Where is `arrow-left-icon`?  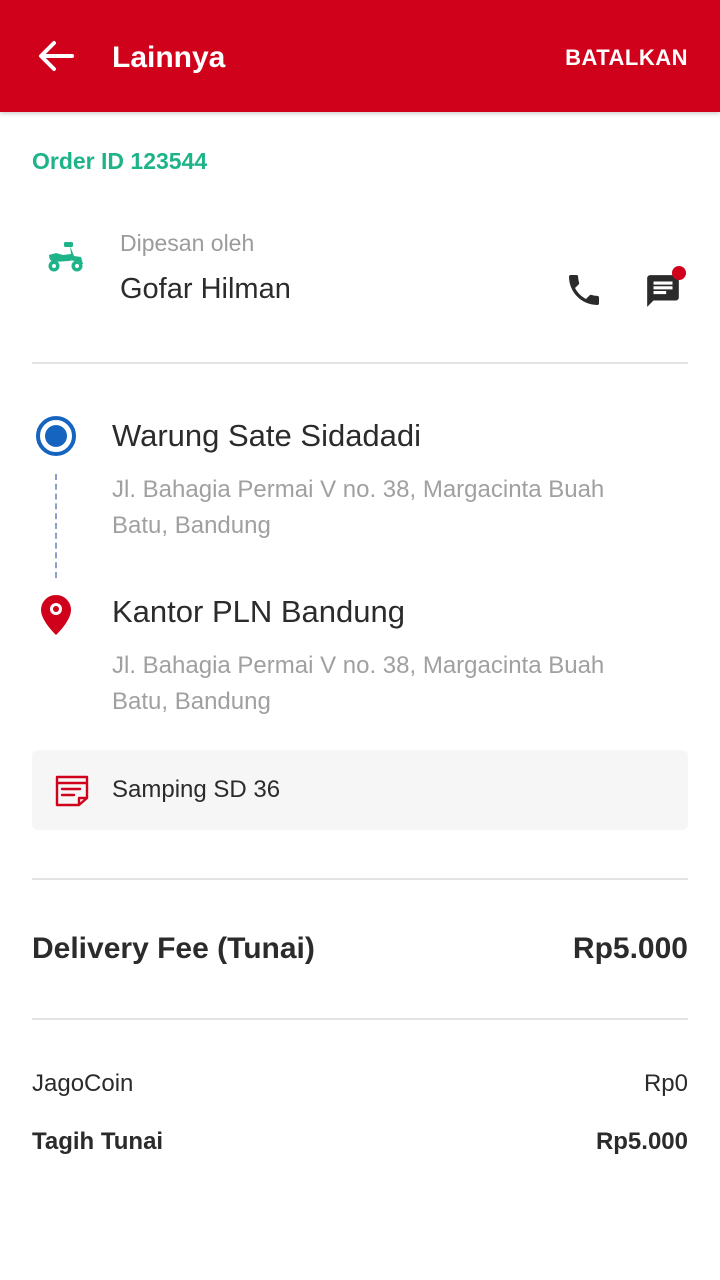 arrow-left-icon is located at coordinates (56, 56).